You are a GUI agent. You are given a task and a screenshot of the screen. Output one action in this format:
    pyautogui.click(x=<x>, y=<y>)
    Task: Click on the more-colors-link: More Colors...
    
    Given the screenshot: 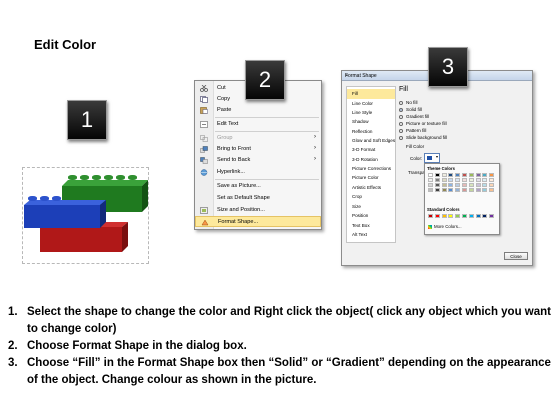 What is the action you would take?
    pyautogui.click(x=445, y=226)
    